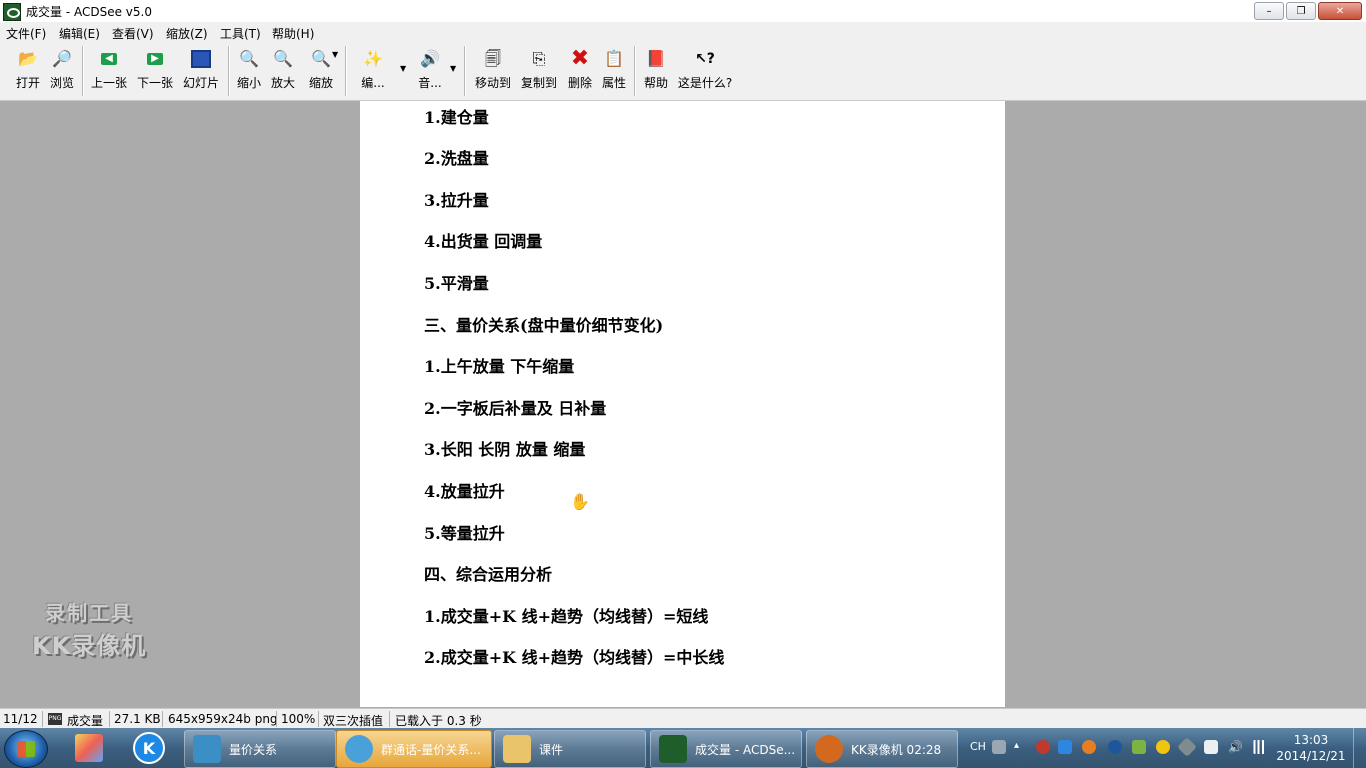  I want to click on copy-to-button: ⎘ 复制到, so click(539, 69).